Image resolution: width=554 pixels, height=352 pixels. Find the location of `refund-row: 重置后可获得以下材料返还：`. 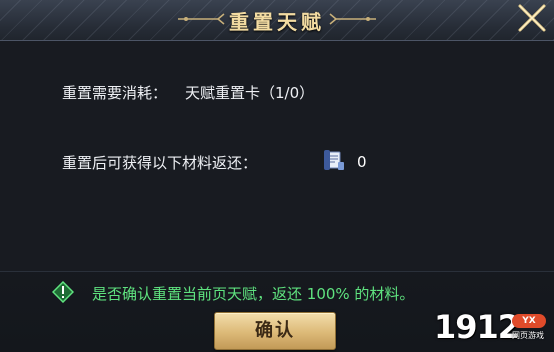

refund-row: 重置后可获得以下材料返还： is located at coordinates (159, 162).